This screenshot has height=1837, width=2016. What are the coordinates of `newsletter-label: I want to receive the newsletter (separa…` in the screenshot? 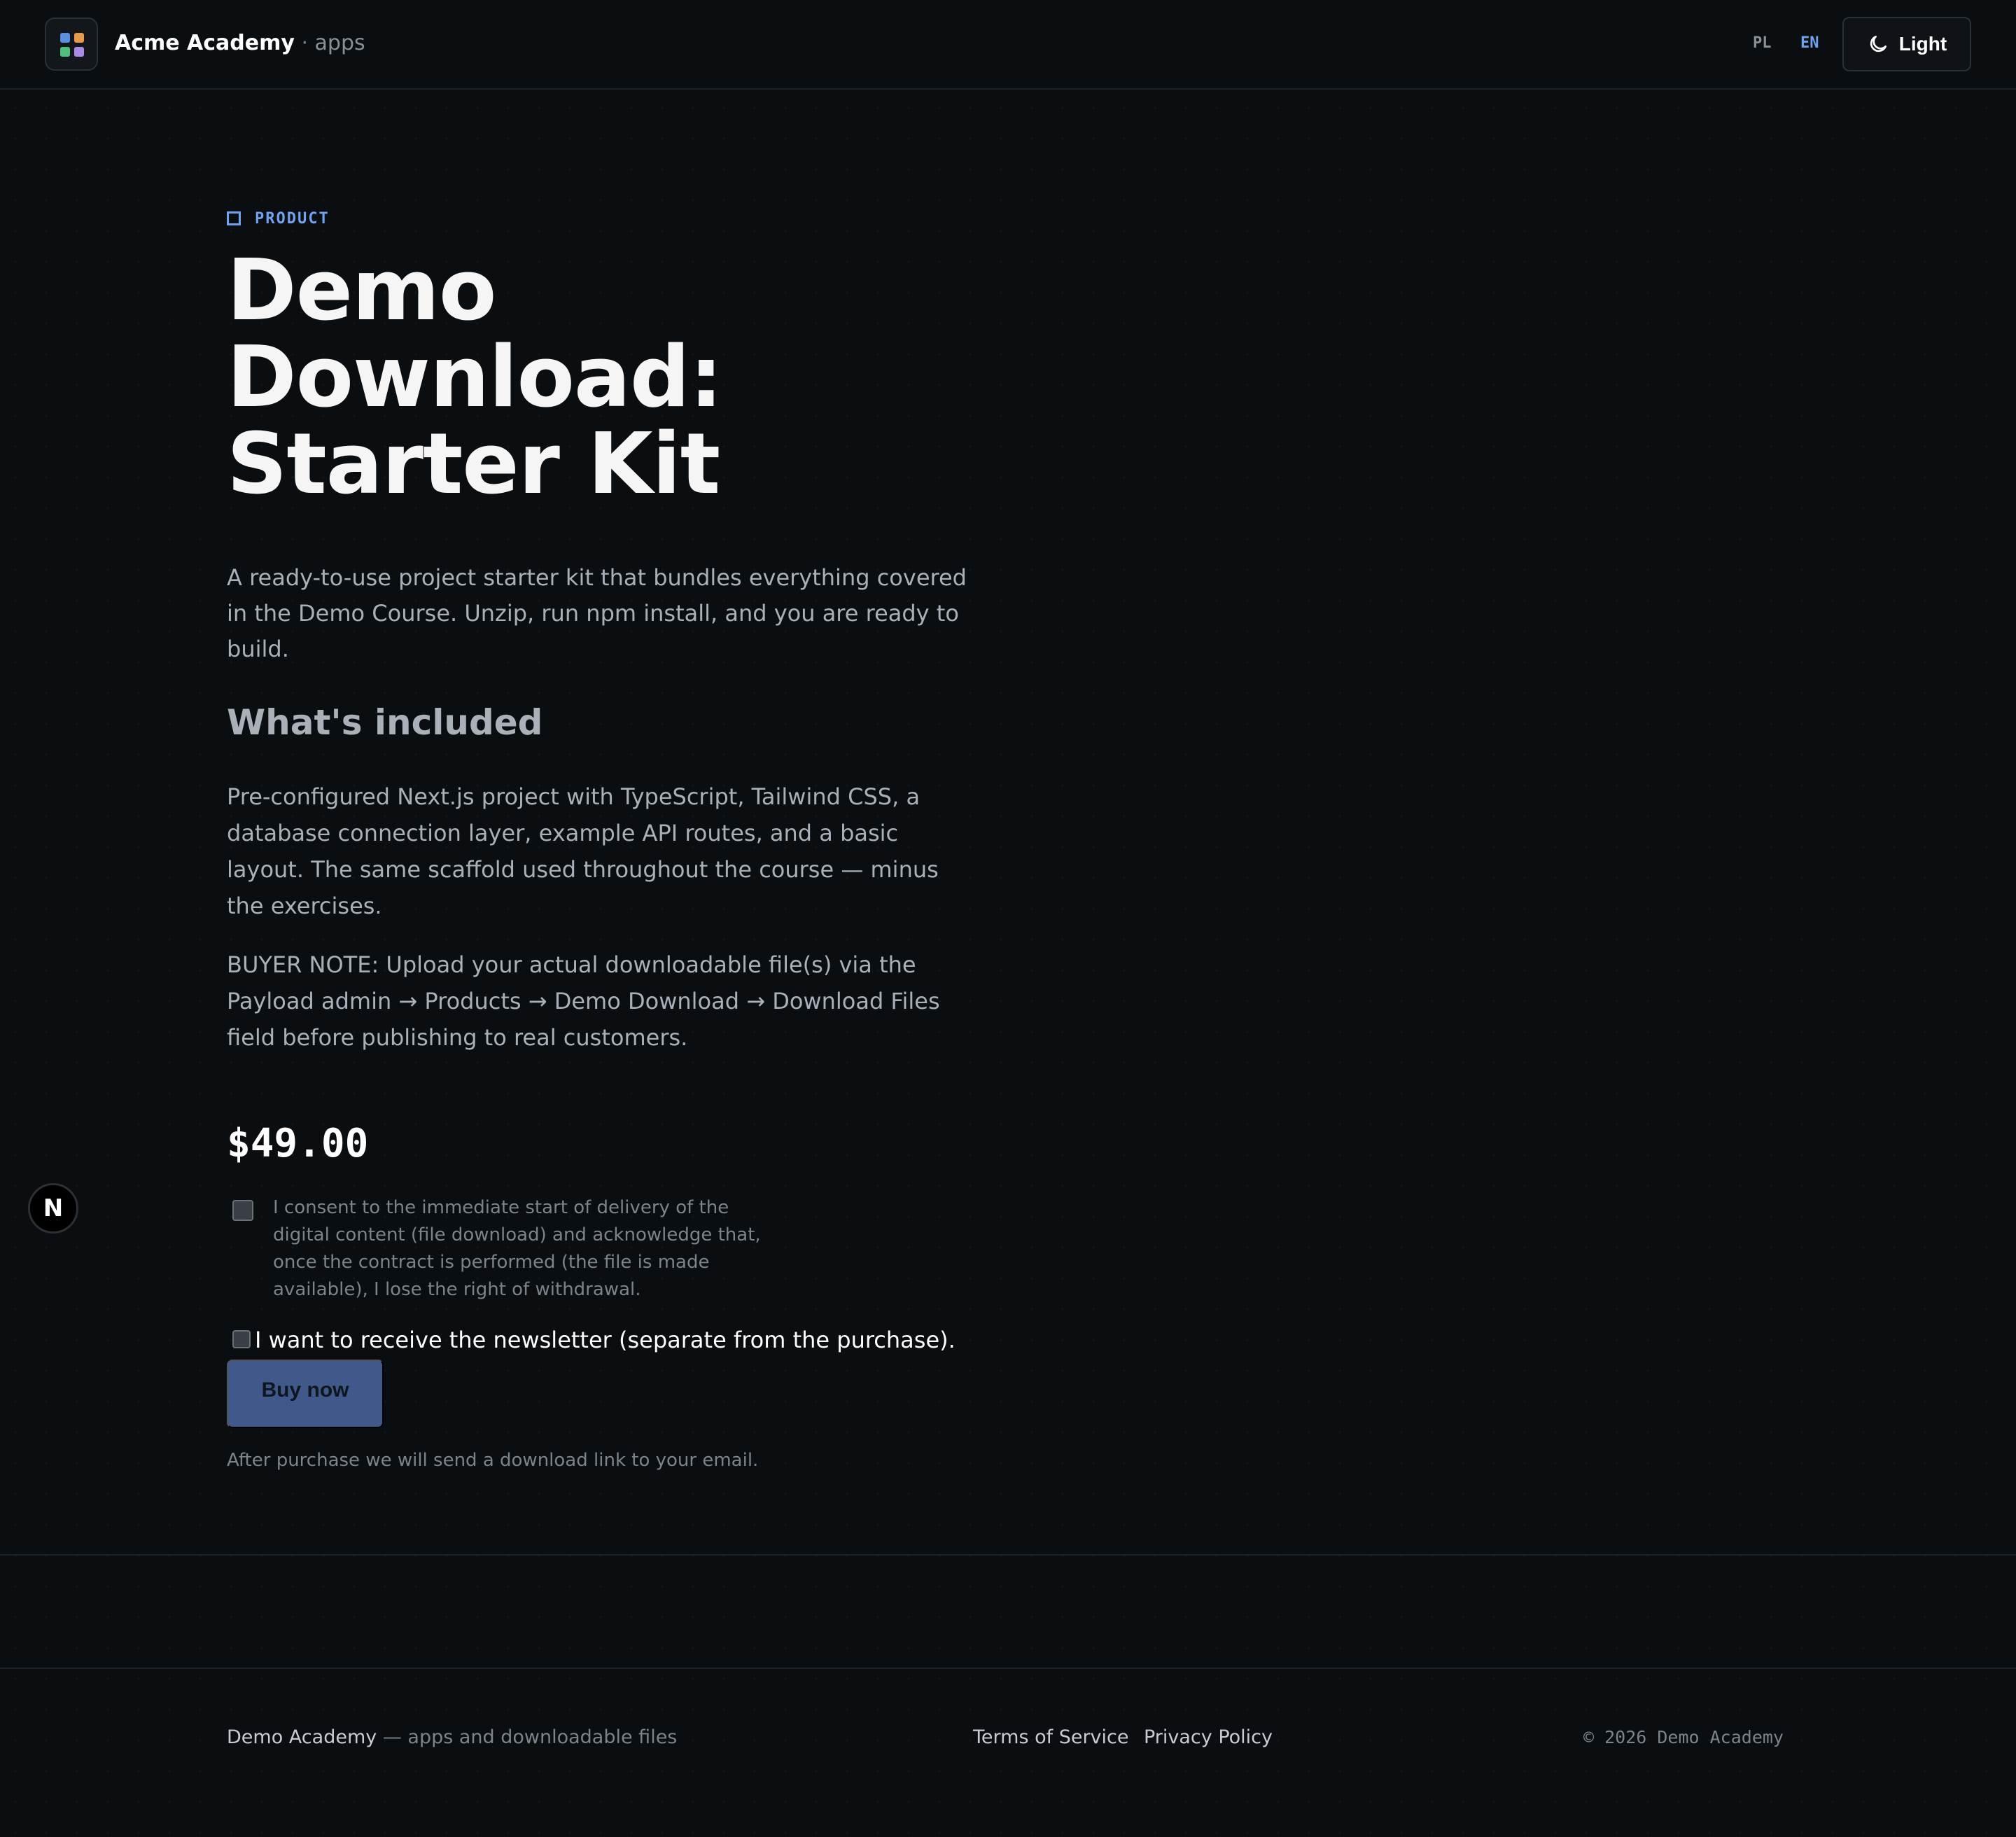 It's located at (605, 1340).